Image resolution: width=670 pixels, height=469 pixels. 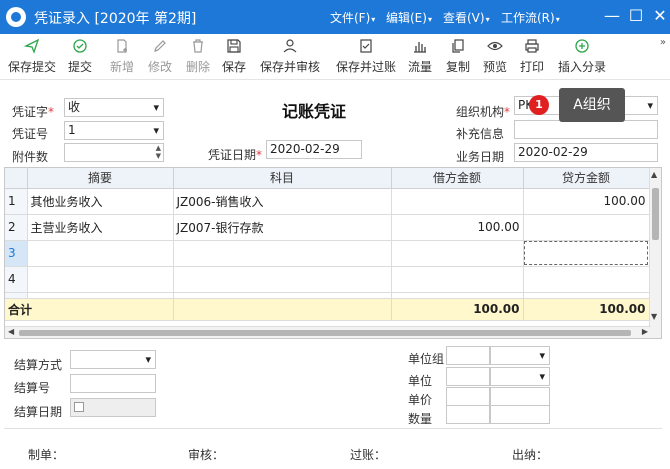 I want to click on table-row: 1 其他业务收入 JZ006-销售收入 100.00, so click(x=327, y=201).